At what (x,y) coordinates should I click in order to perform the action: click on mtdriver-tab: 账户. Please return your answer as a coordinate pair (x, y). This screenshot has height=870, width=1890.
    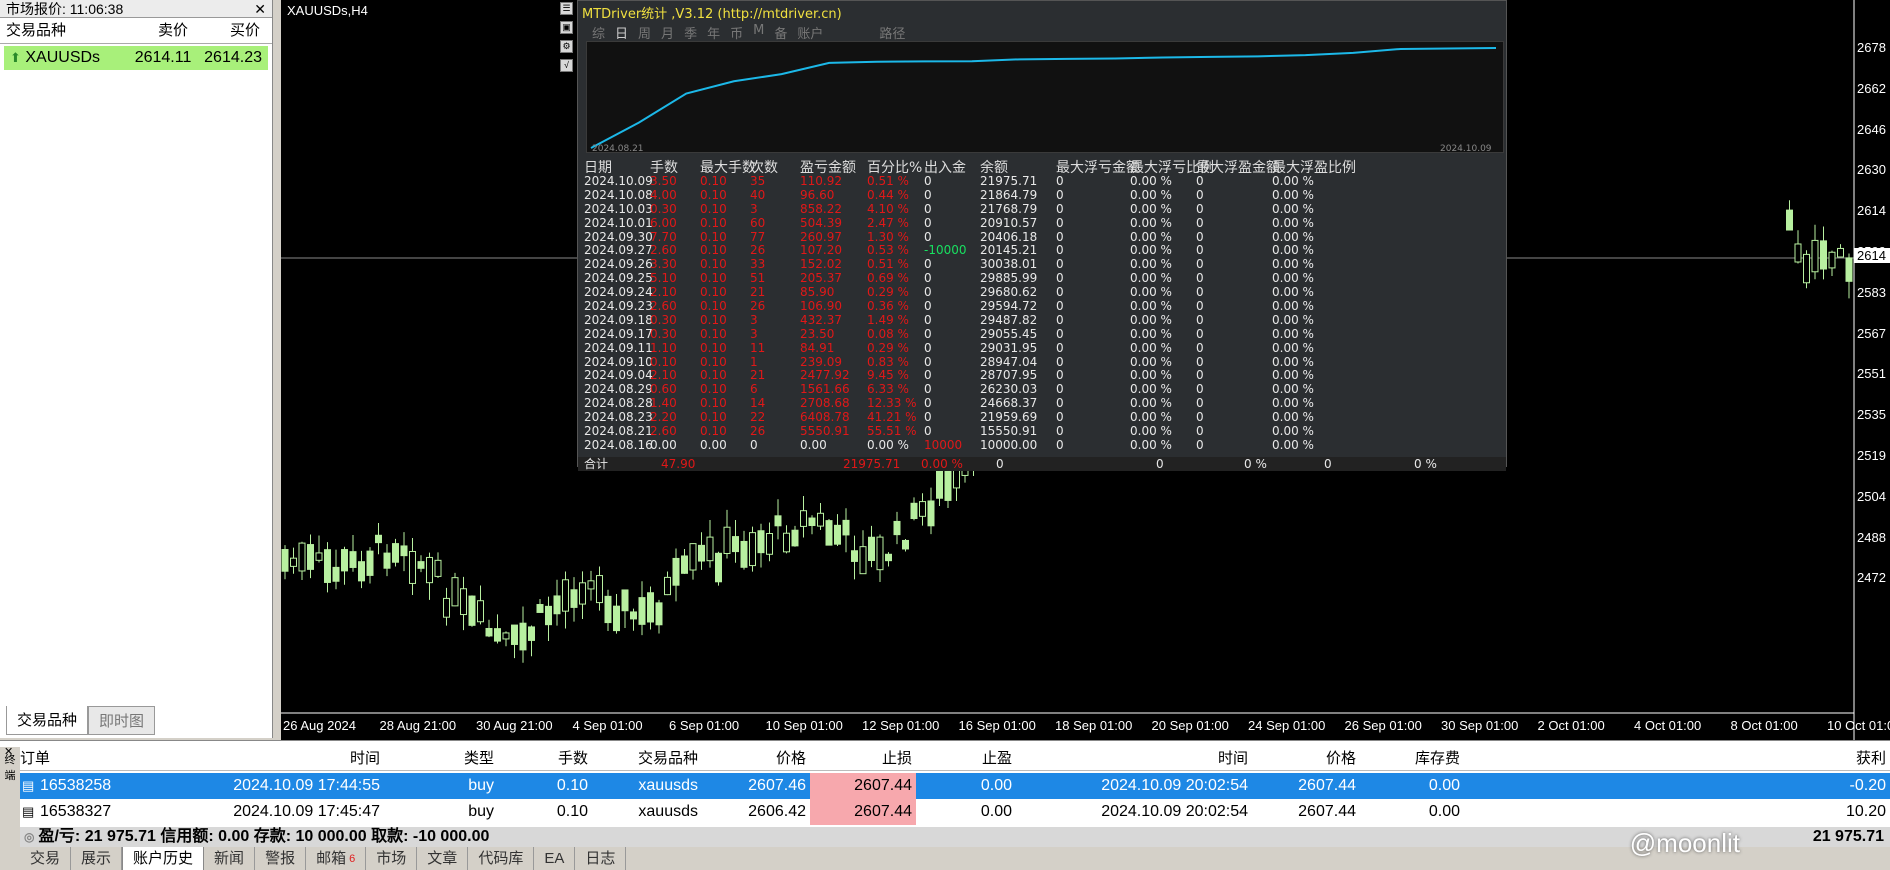
    Looking at the image, I should click on (810, 32).